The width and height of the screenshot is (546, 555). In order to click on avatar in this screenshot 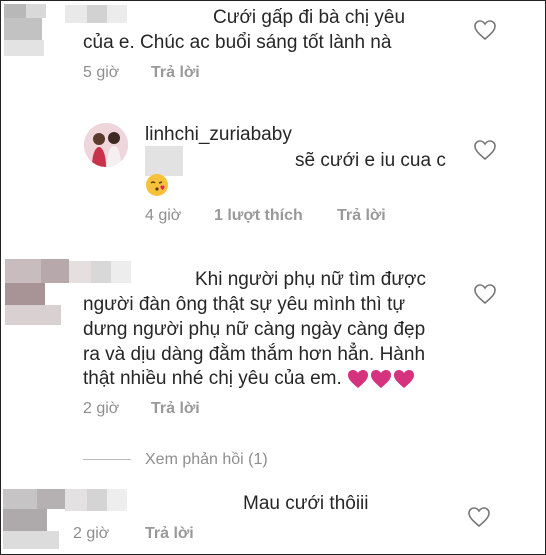, I will do `click(106, 145)`.